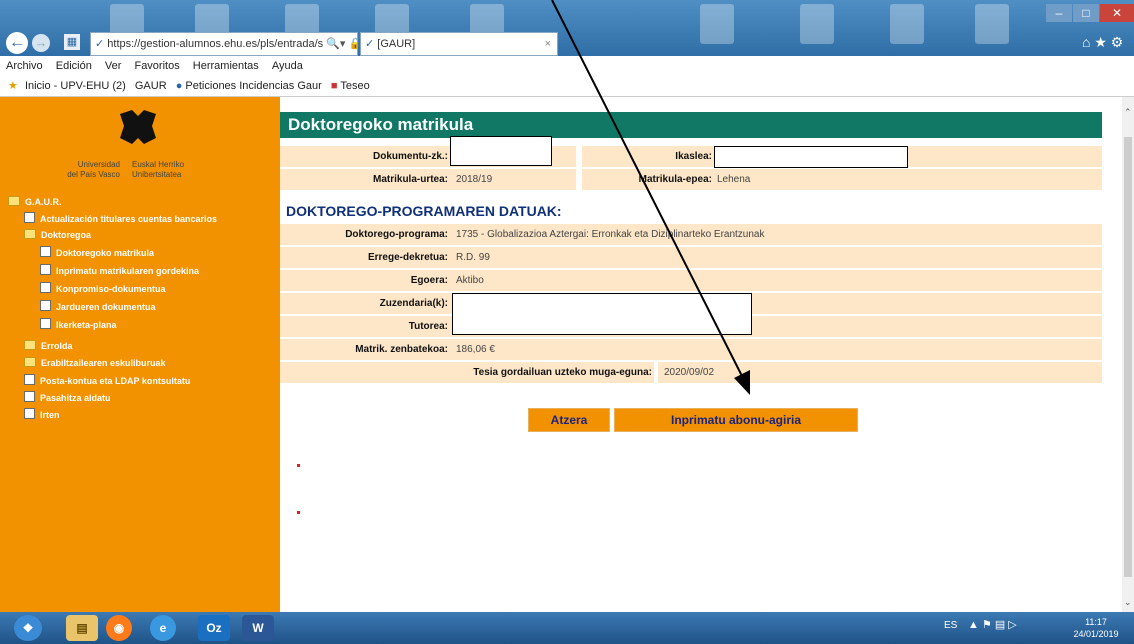  I want to click on tab-grid-icon: ▦, so click(72, 42).